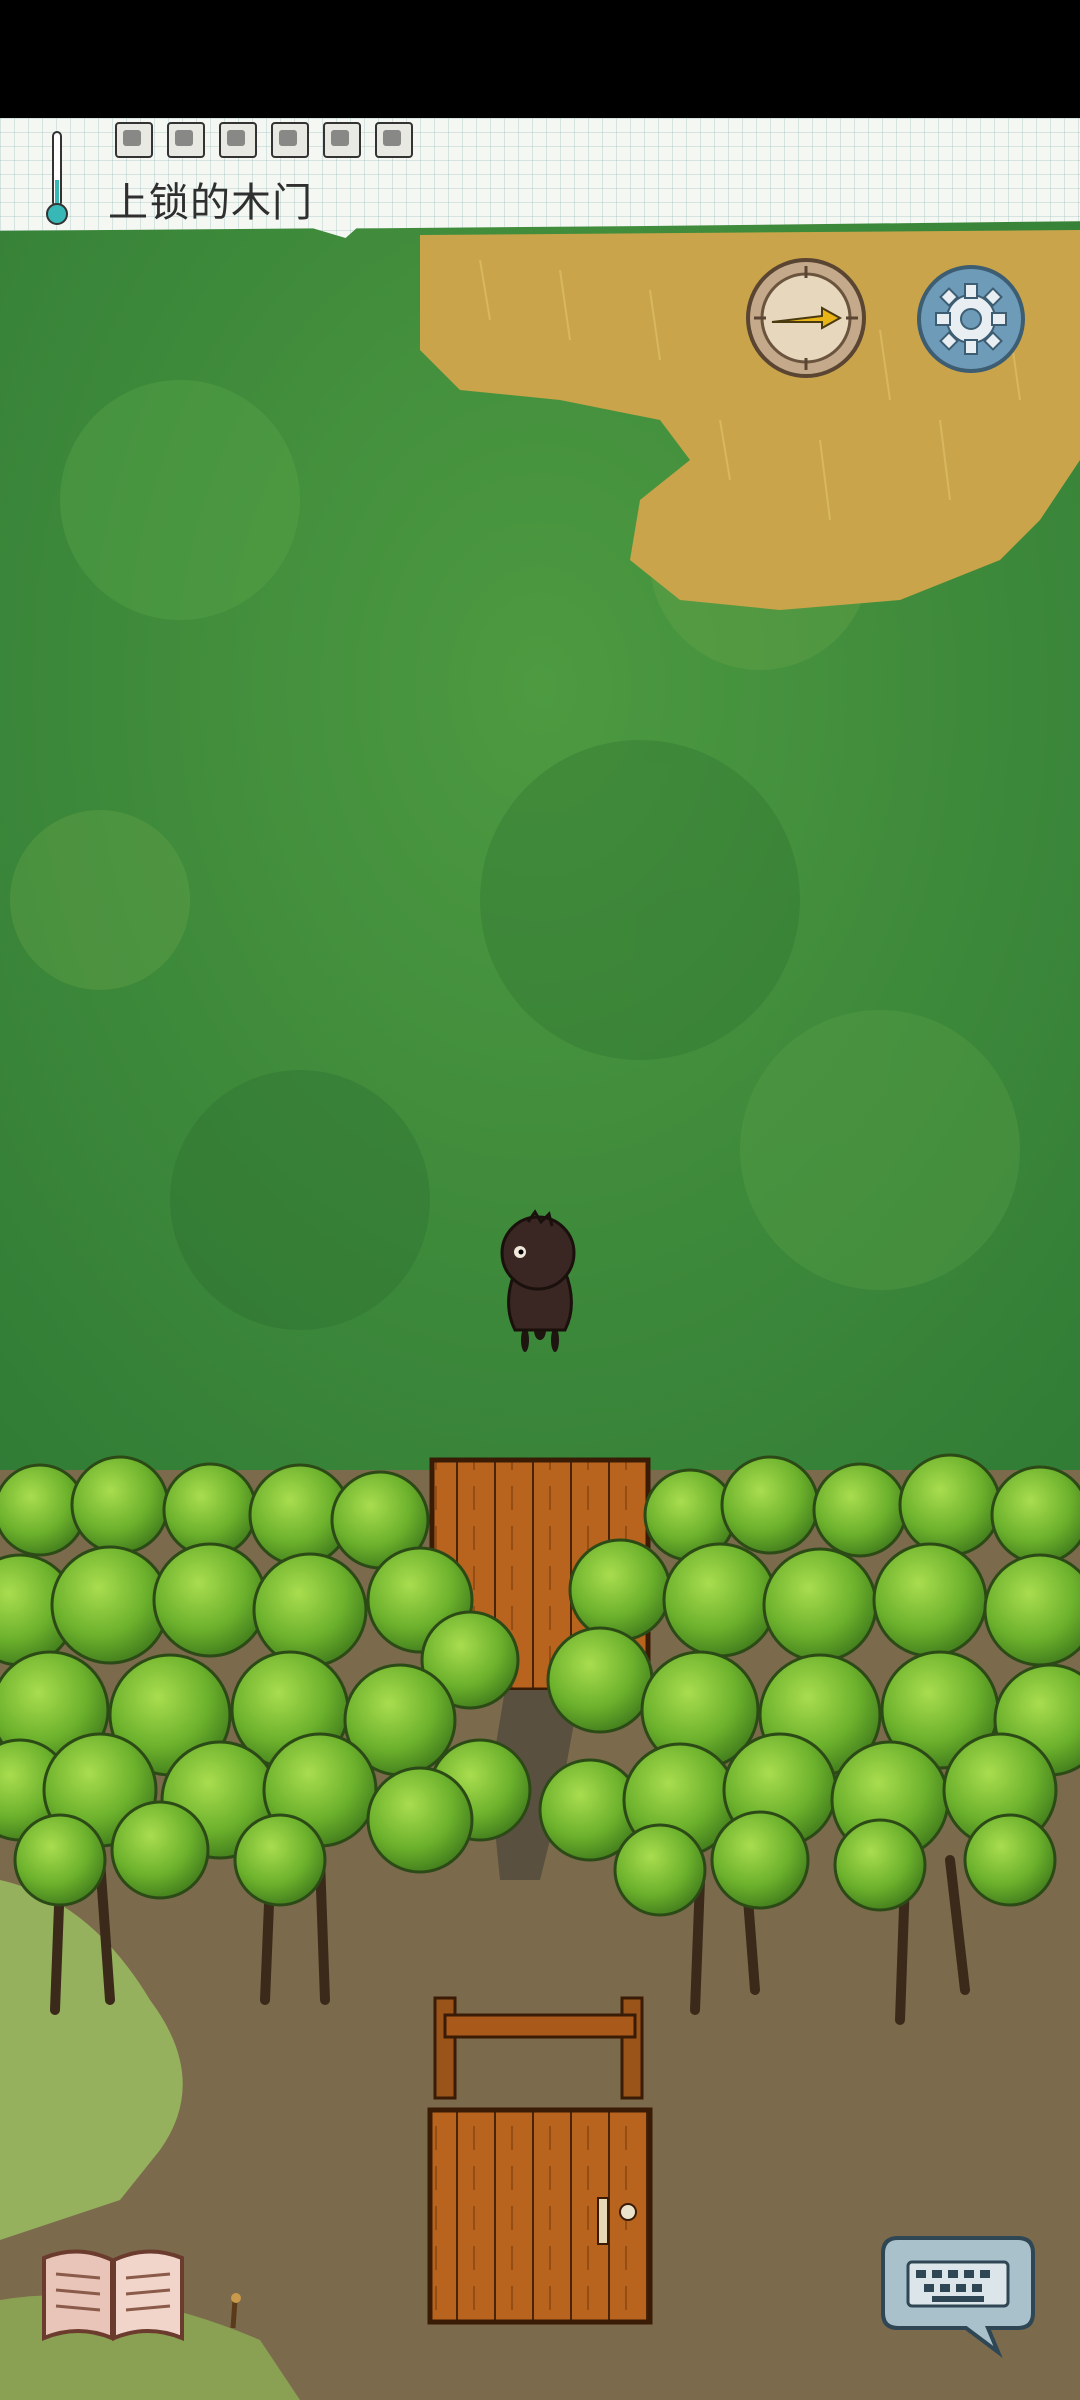 This screenshot has width=1080, height=2400. I want to click on gear-icon, so click(971, 319).